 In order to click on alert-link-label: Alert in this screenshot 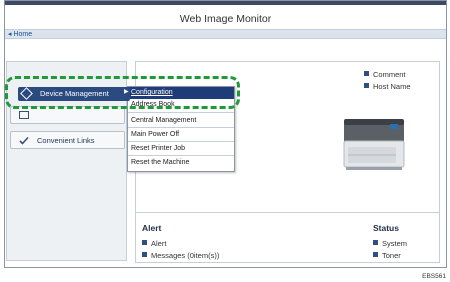, I will do `click(159, 243)`.